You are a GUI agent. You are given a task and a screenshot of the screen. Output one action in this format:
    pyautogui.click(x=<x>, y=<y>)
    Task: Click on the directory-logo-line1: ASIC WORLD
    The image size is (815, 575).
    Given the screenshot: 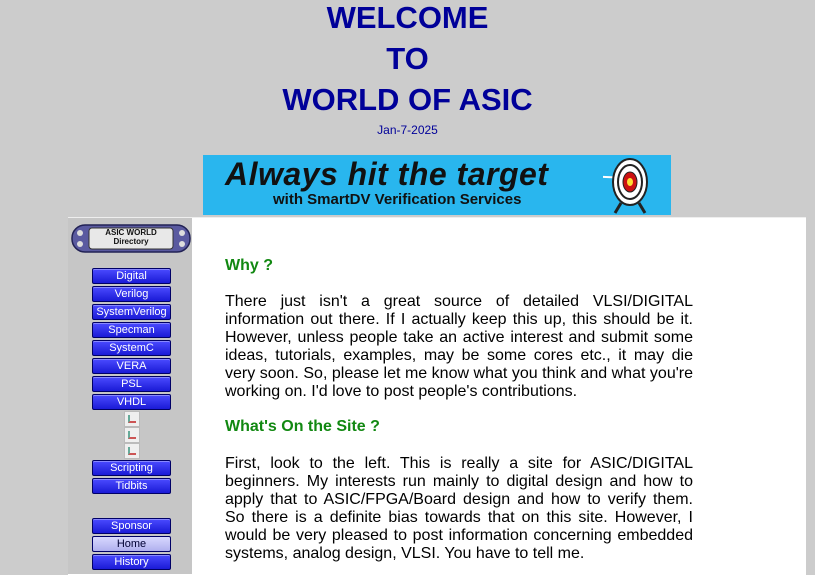 What is the action you would take?
    pyautogui.click(x=131, y=232)
    